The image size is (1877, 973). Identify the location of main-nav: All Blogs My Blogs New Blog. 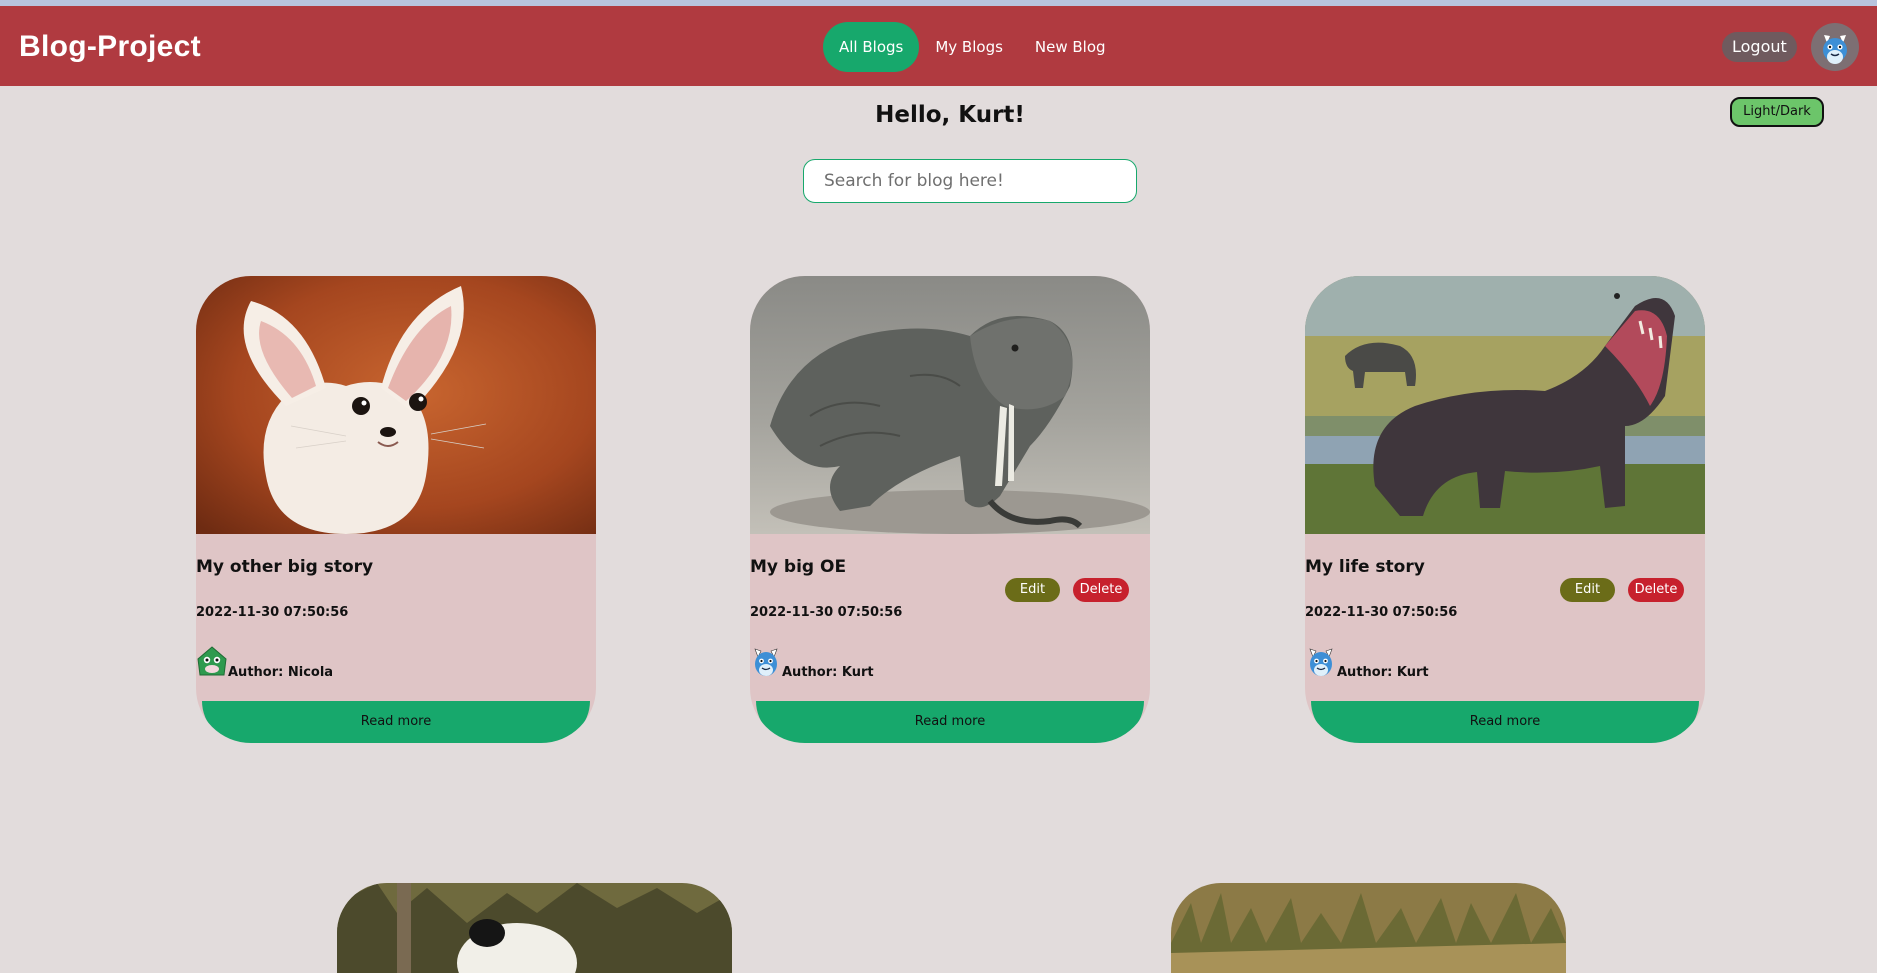
(972, 47).